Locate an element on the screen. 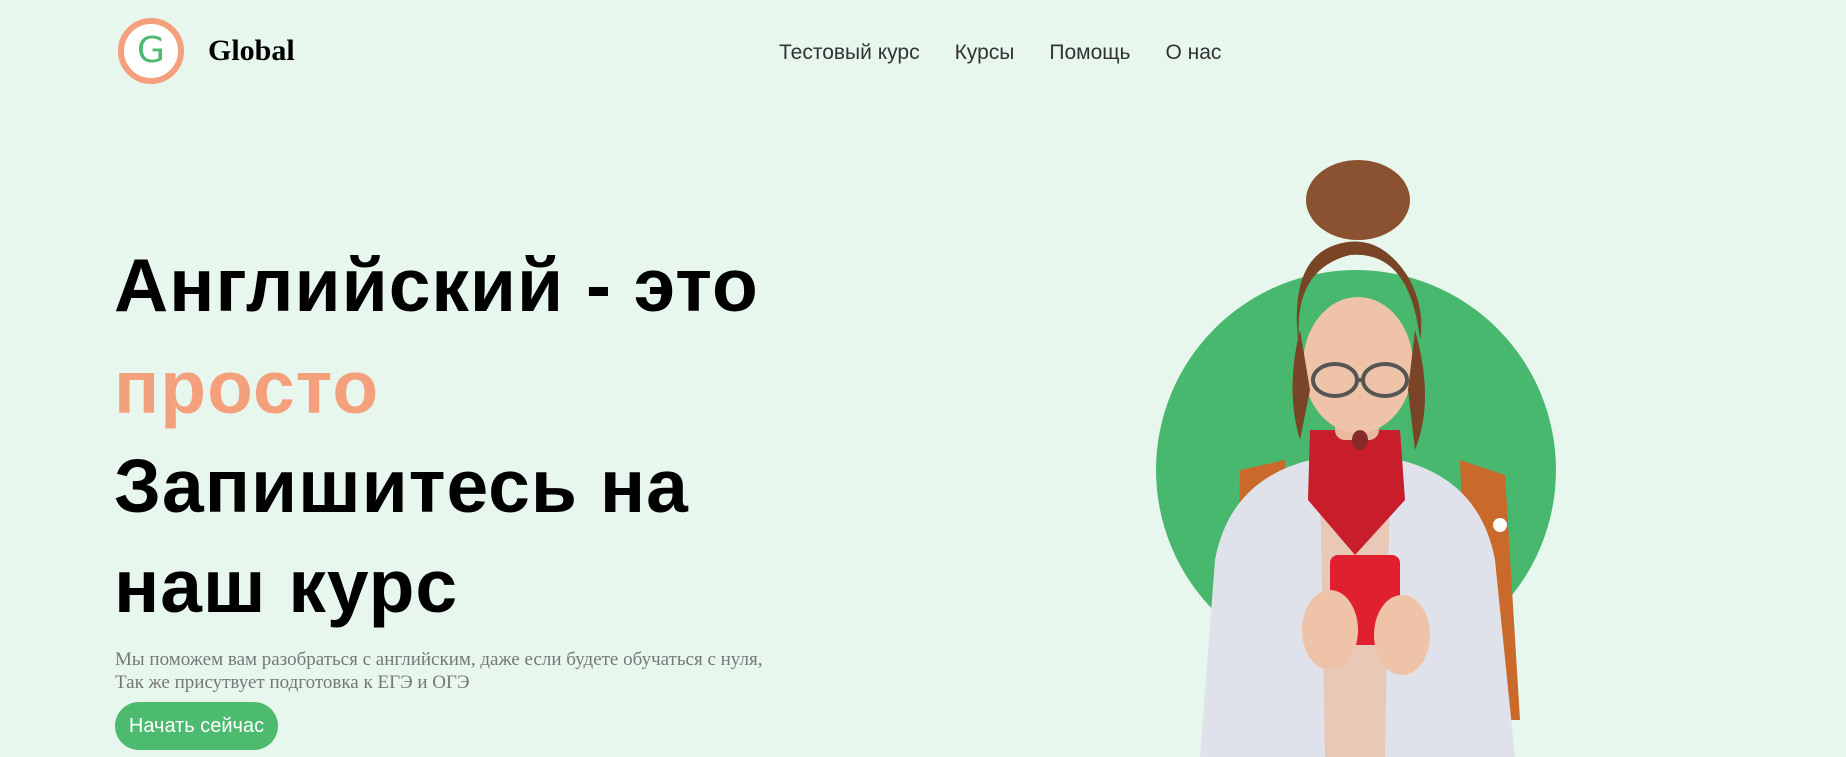  nav-item-help: Помощь is located at coordinates (1089, 53).